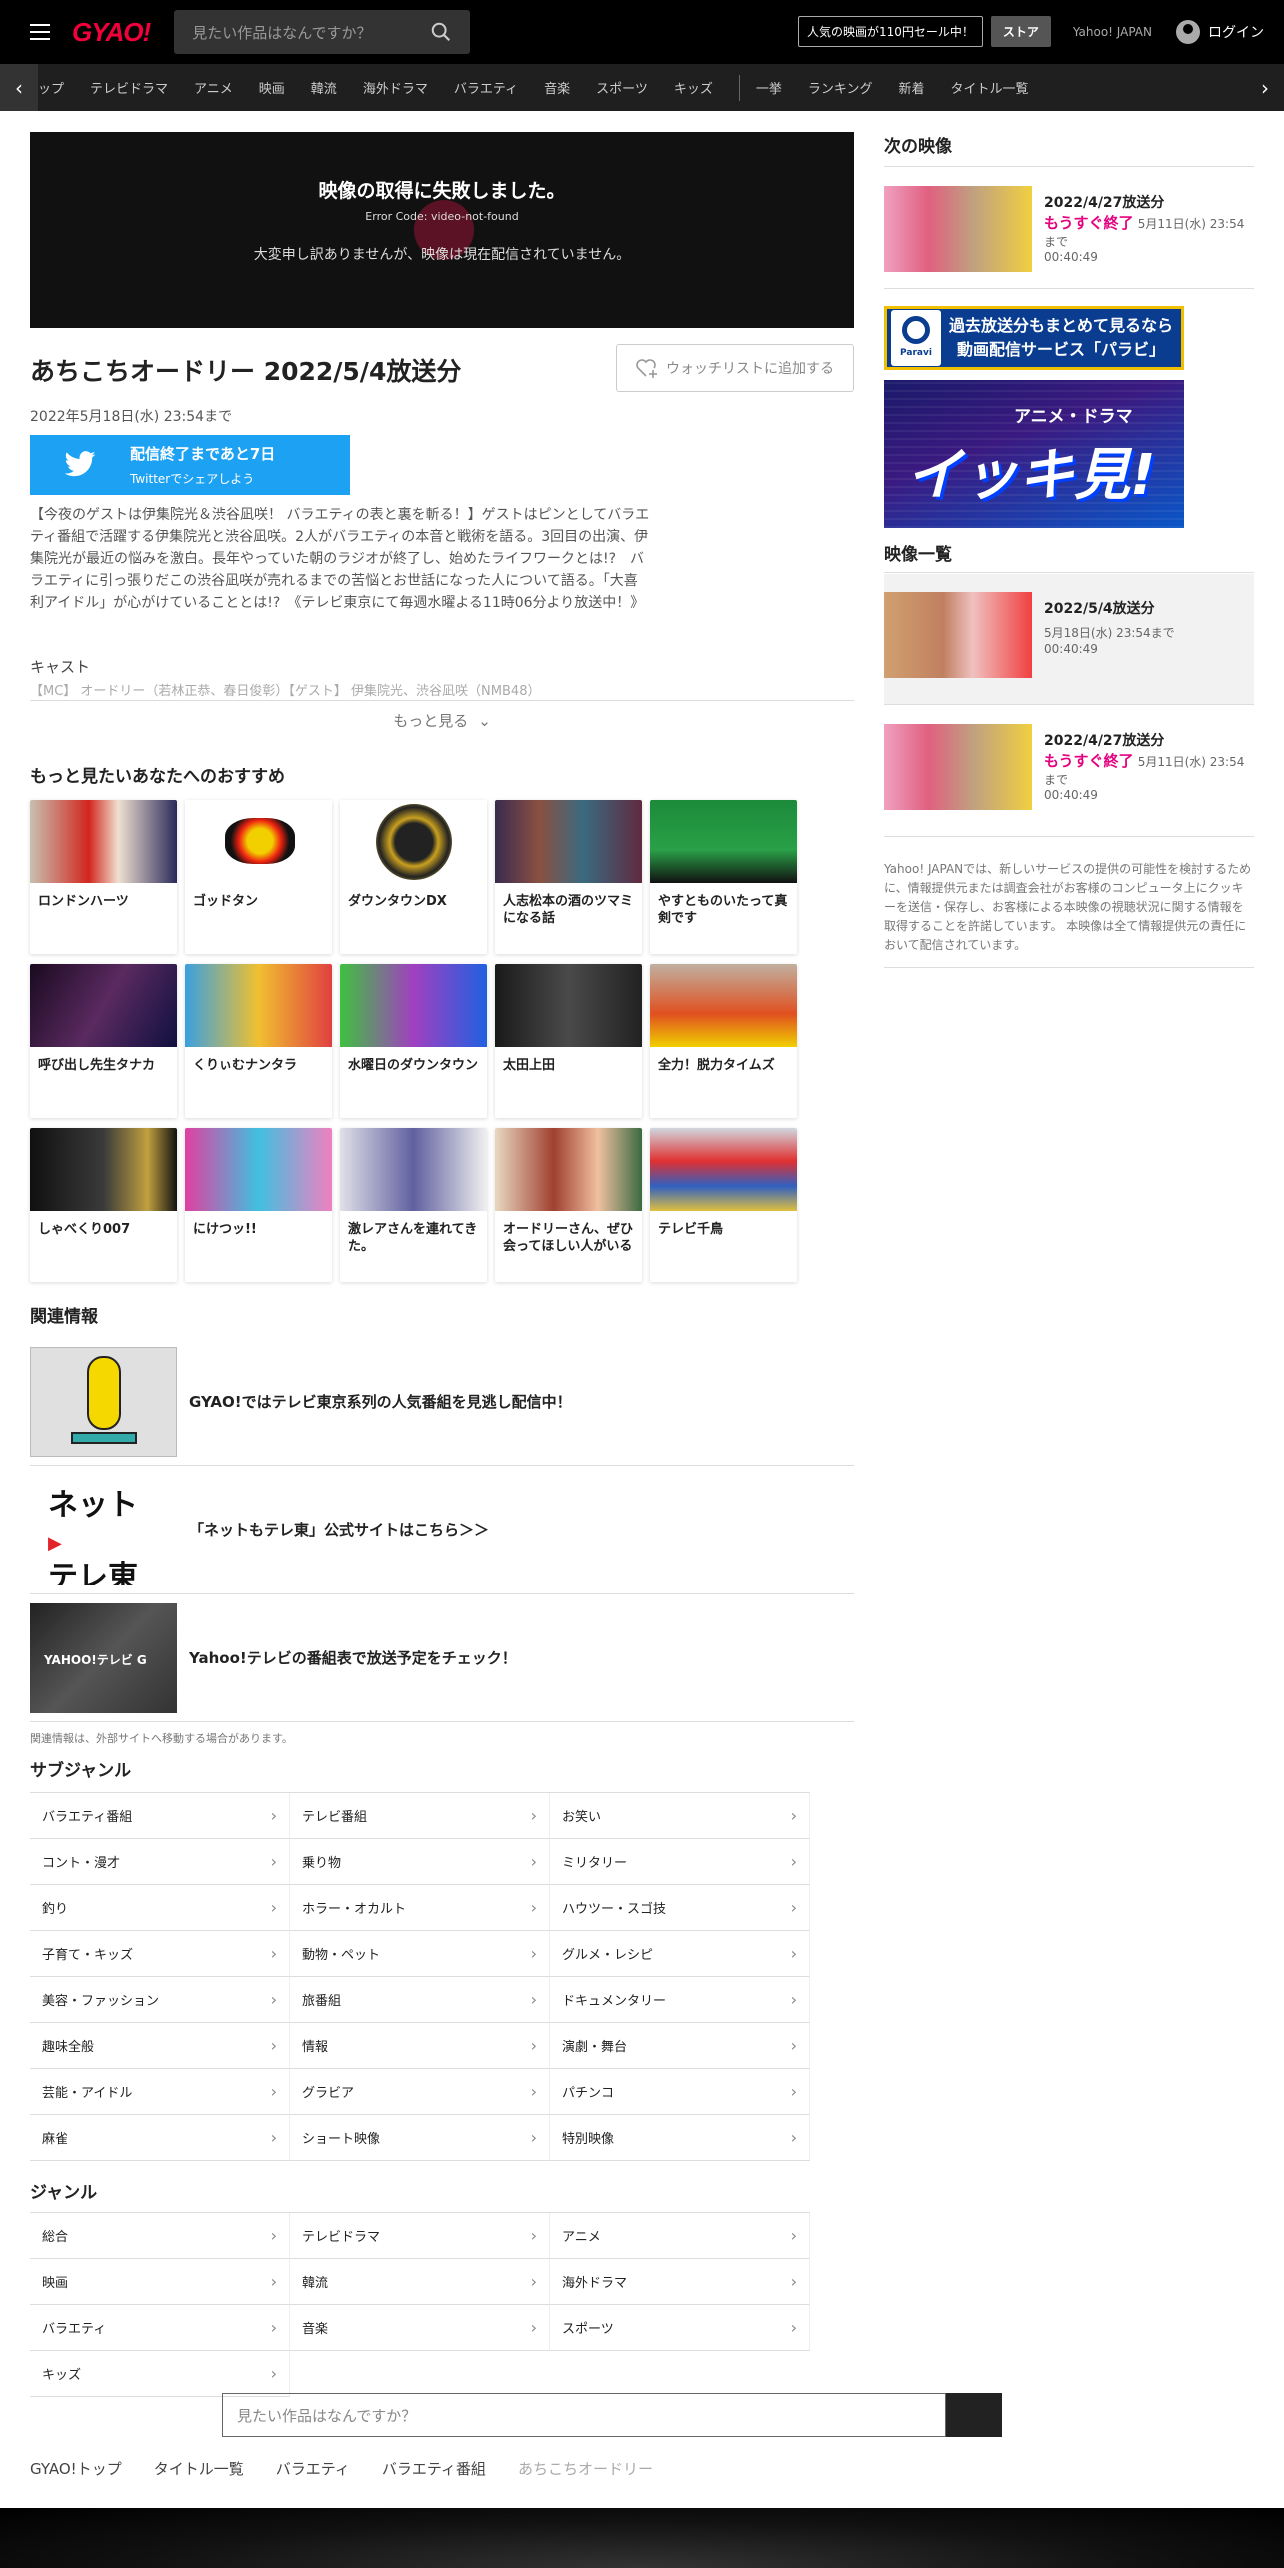 This screenshot has width=1284, height=2568. Describe the element at coordinates (190, 465) in the screenshot. I see `twitter-share-button: 配信終了まであと7日 Twitterでシェアしよう` at that location.